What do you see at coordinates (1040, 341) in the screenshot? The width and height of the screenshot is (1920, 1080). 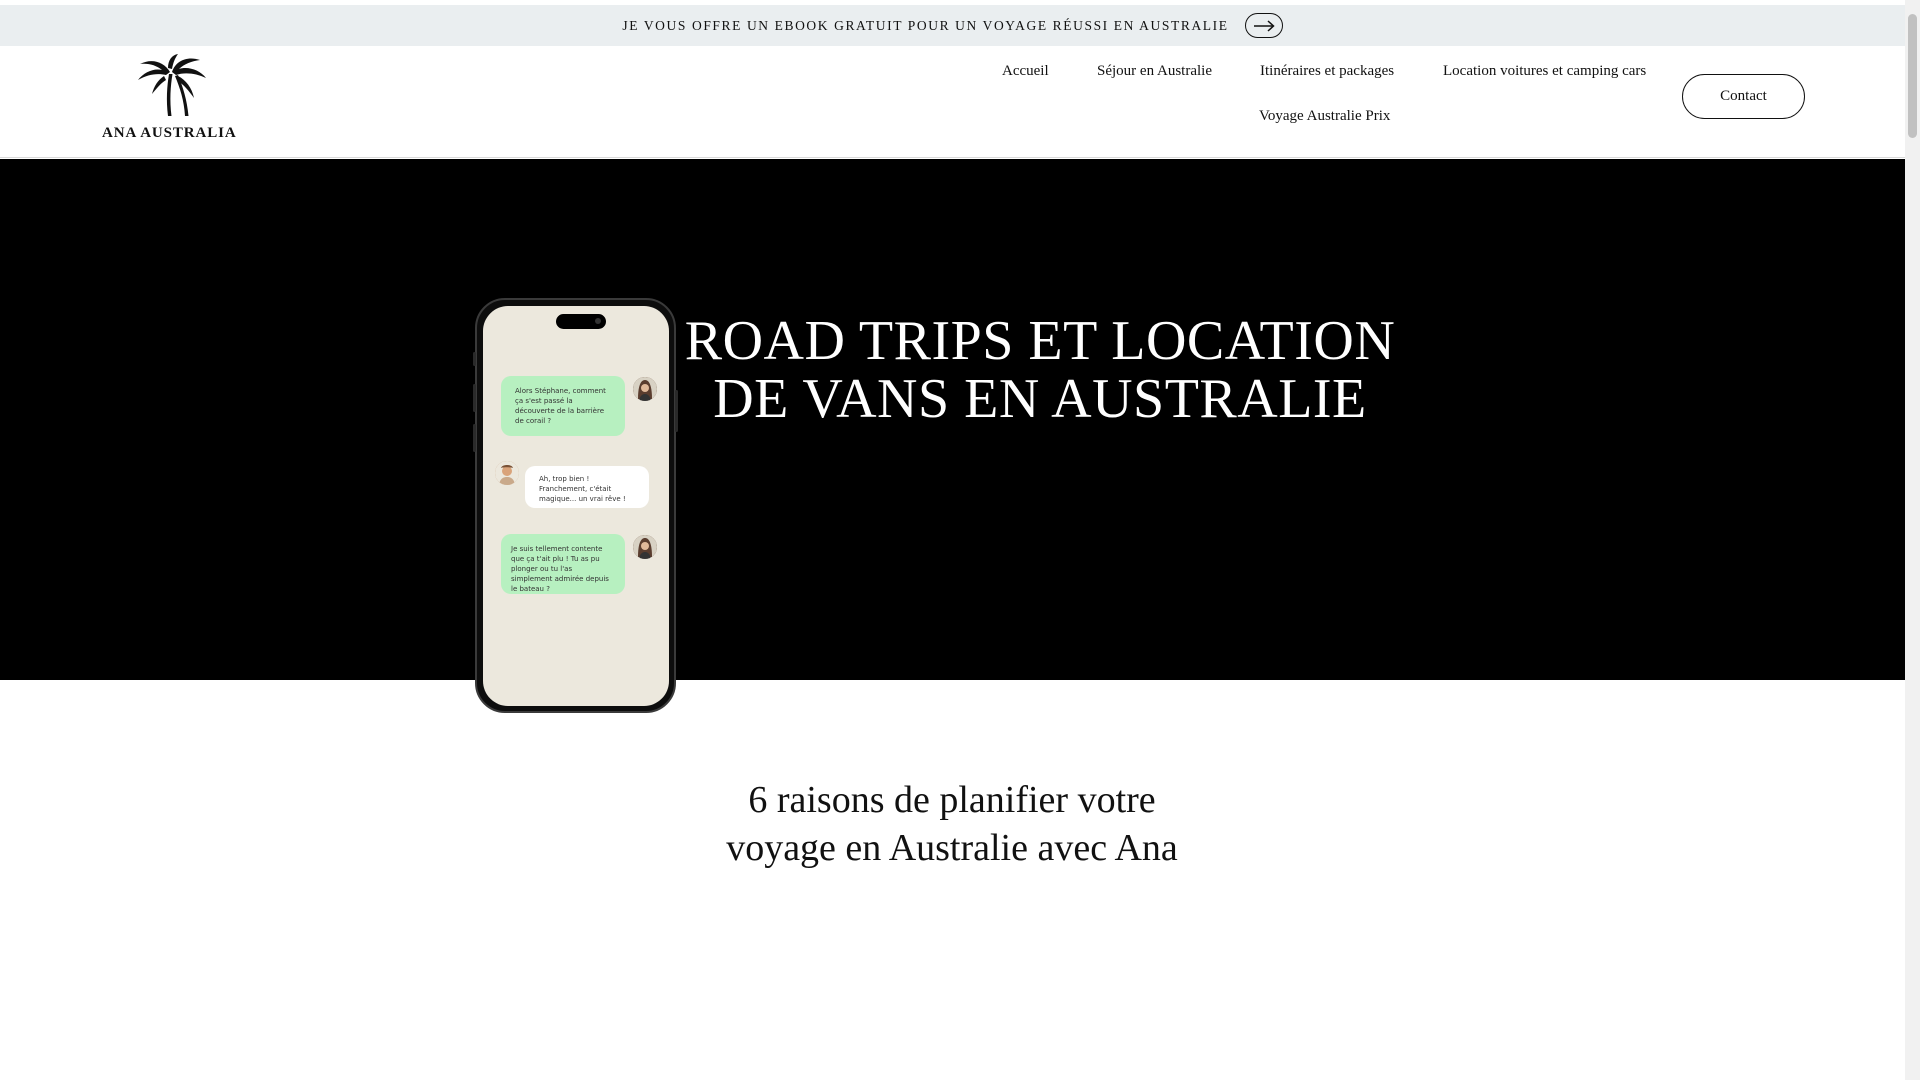 I see `hero-title-line-1: ROAD TRIPS ET LOCATION` at bounding box center [1040, 341].